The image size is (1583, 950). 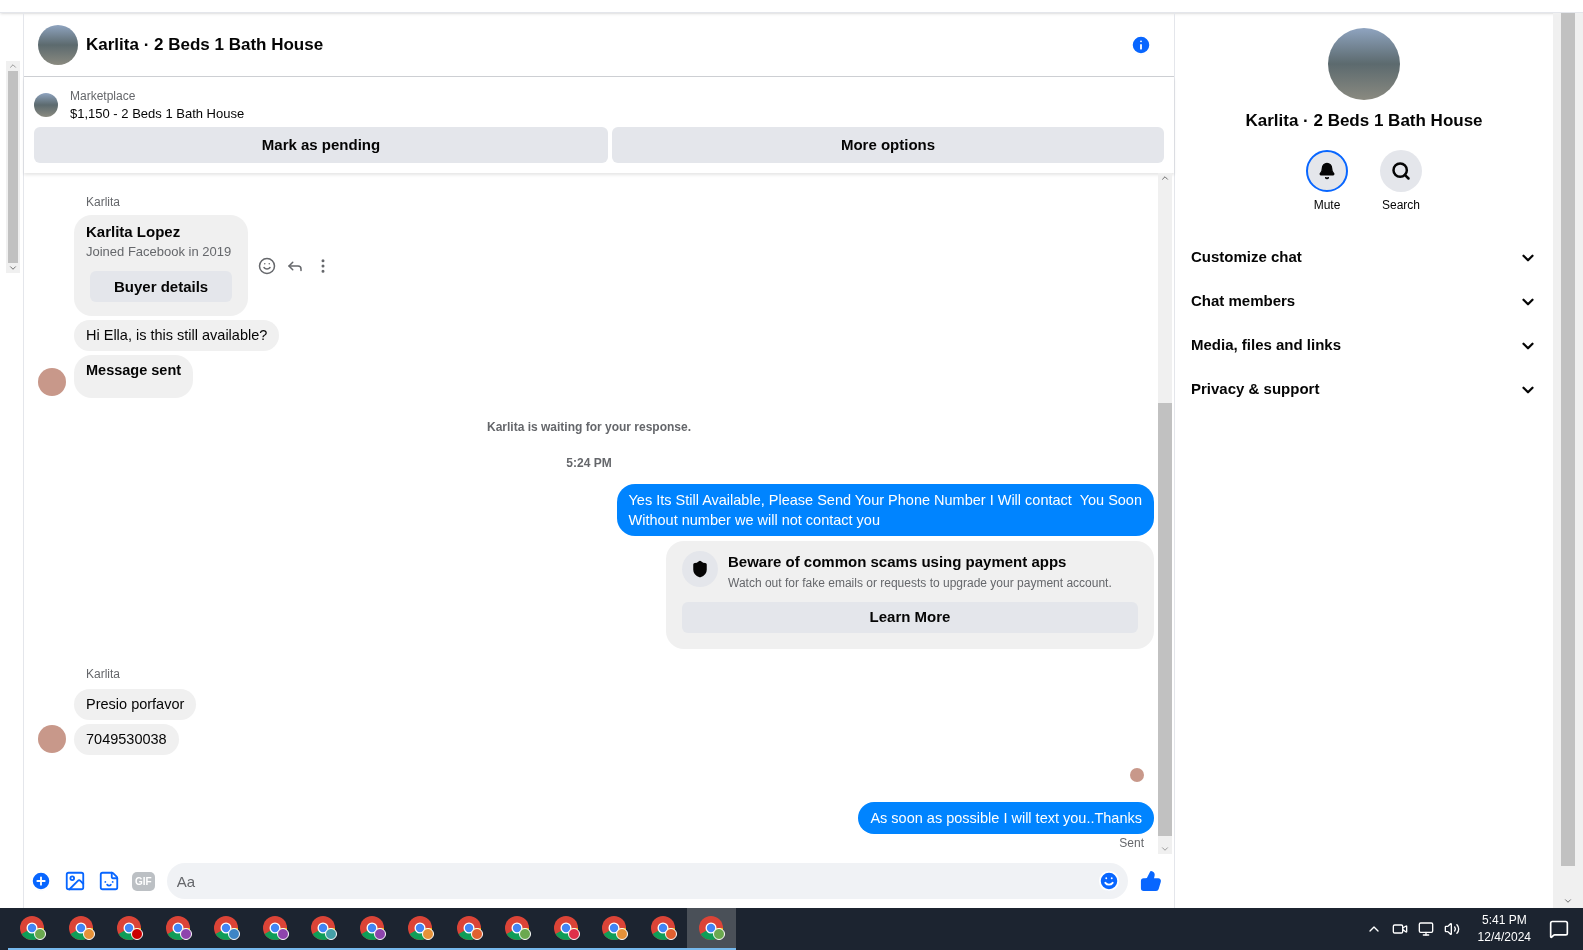 What do you see at coordinates (885, 510) in the screenshot?
I see `message-bubble: Yes Its Still Available, Please Send Your Phone Number I Will contact You Soon Without number we will not contact you` at bounding box center [885, 510].